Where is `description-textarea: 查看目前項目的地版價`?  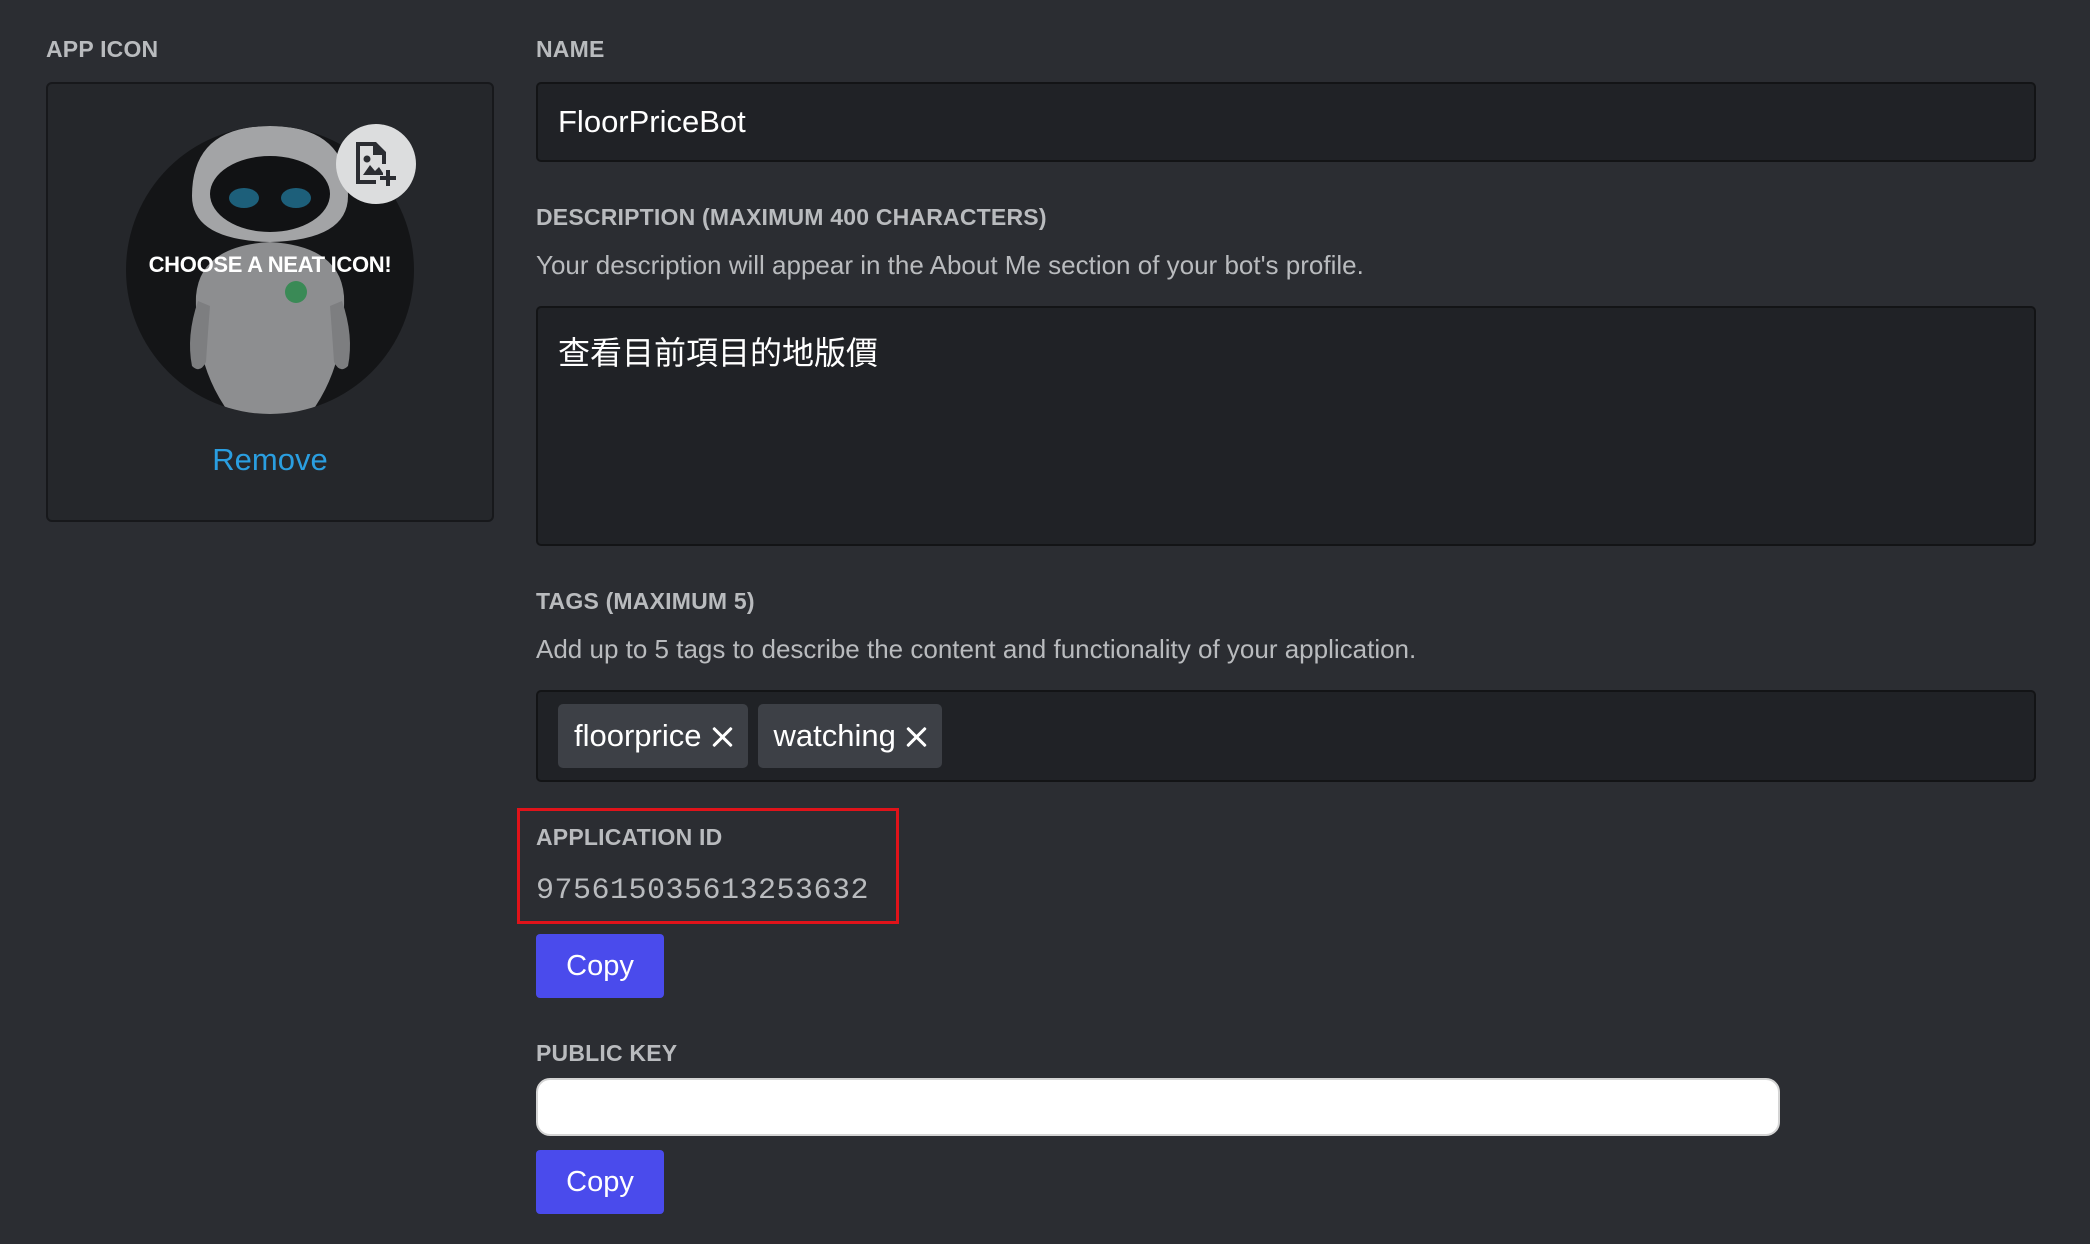
description-textarea: 查看目前項目的地版價 is located at coordinates (1286, 426).